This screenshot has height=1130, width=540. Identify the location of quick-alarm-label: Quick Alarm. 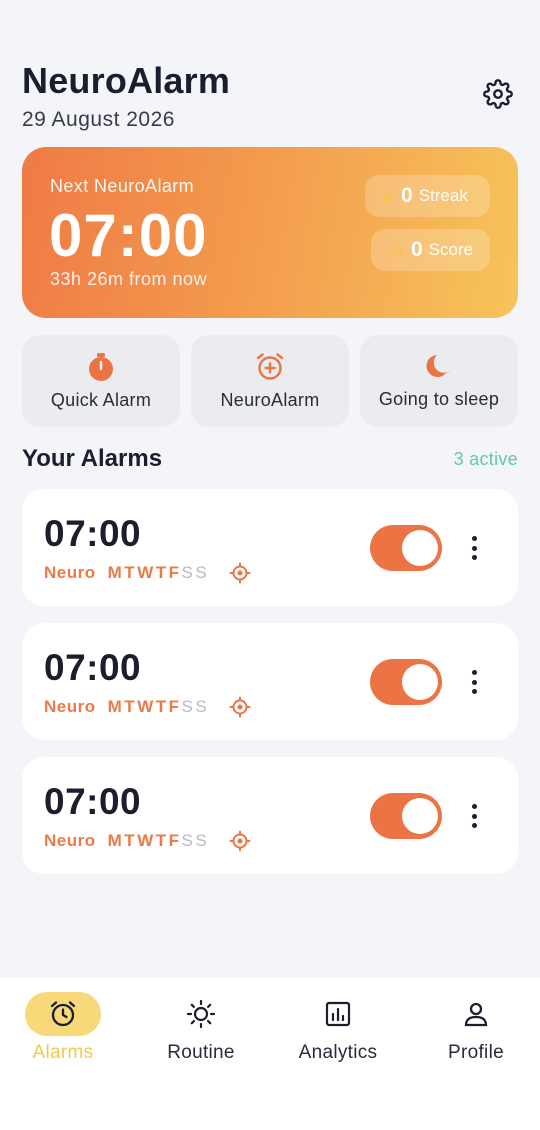
(101, 399).